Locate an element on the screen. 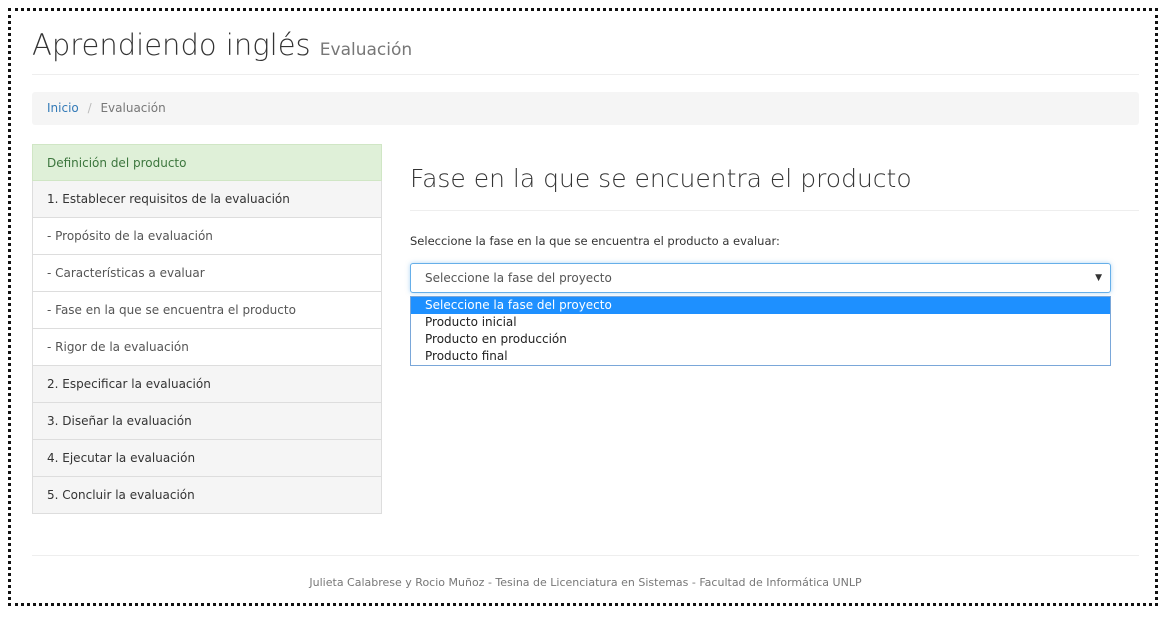 The height and width of the screenshot is (617, 1169). section-title: Fase en la que se encuentra el producto is located at coordinates (661, 178).